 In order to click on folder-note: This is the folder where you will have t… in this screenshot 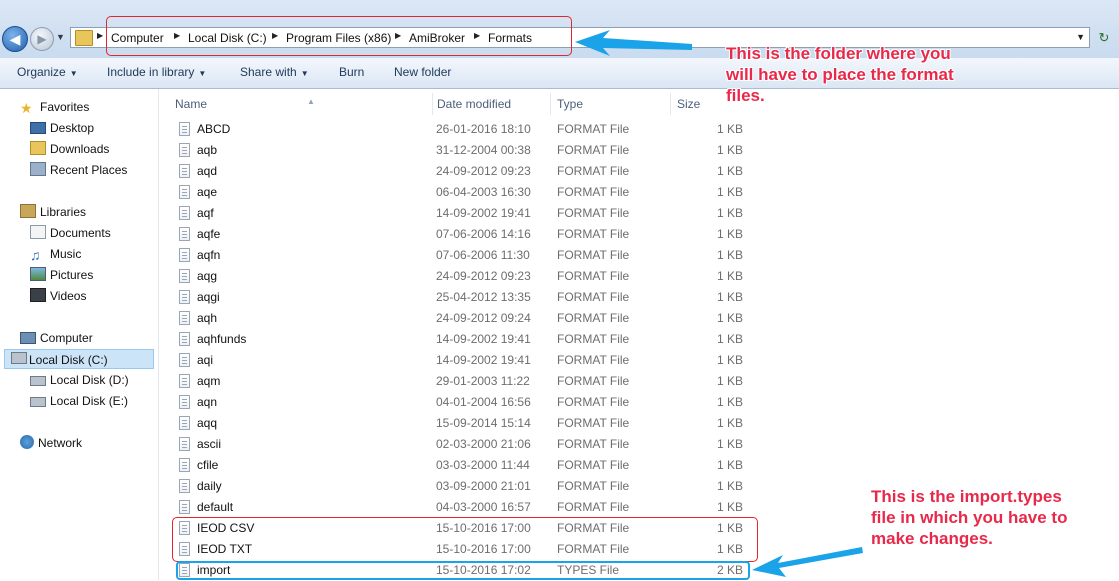, I will do `click(840, 74)`.